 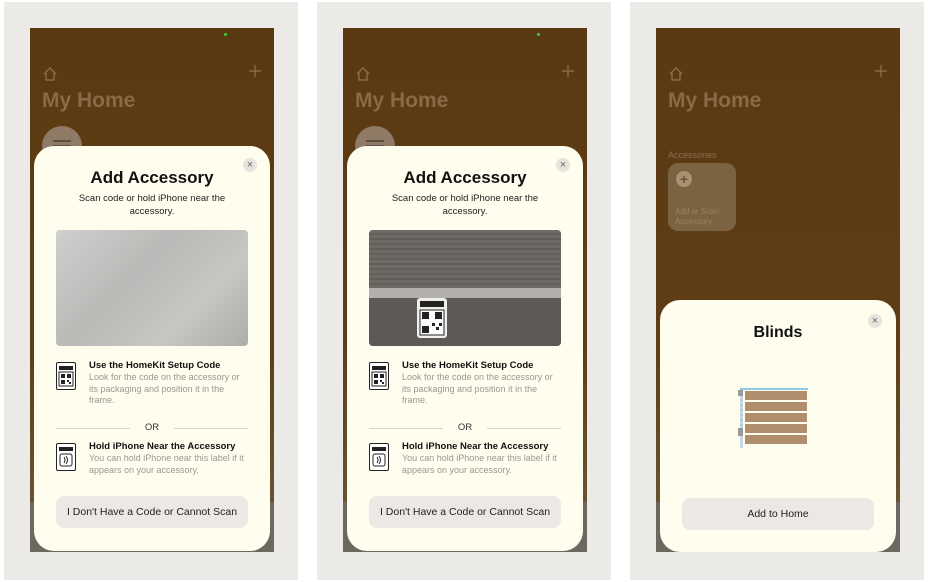 What do you see at coordinates (778, 514) in the screenshot?
I see `add-to-home-button: Add to Home` at bounding box center [778, 514].